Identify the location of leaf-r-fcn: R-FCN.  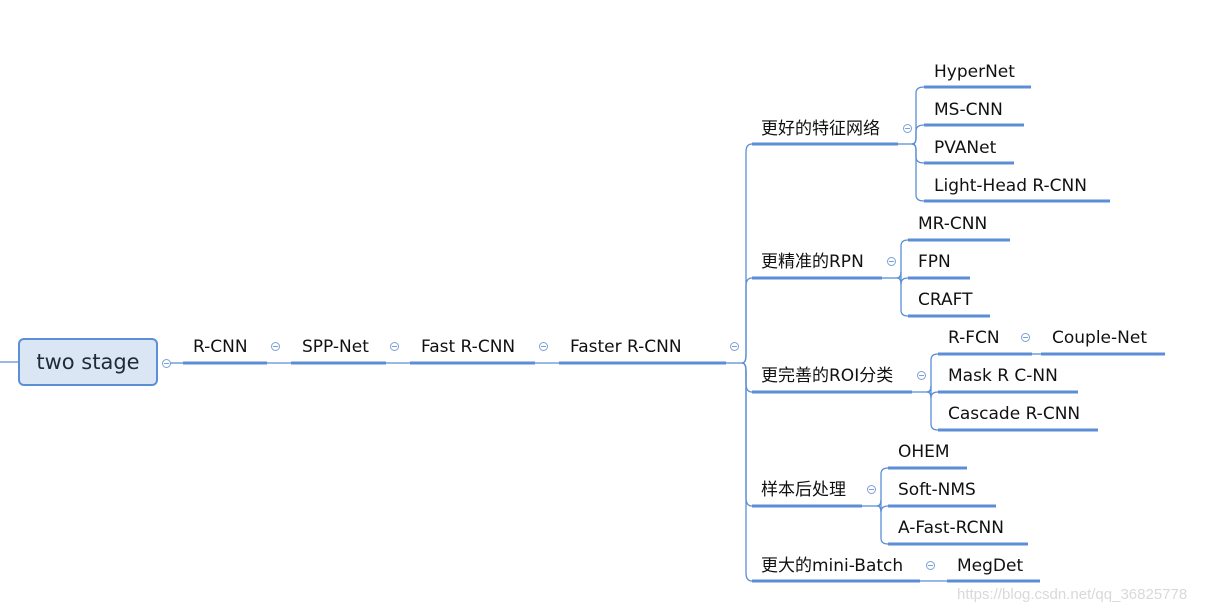
(974, 338).